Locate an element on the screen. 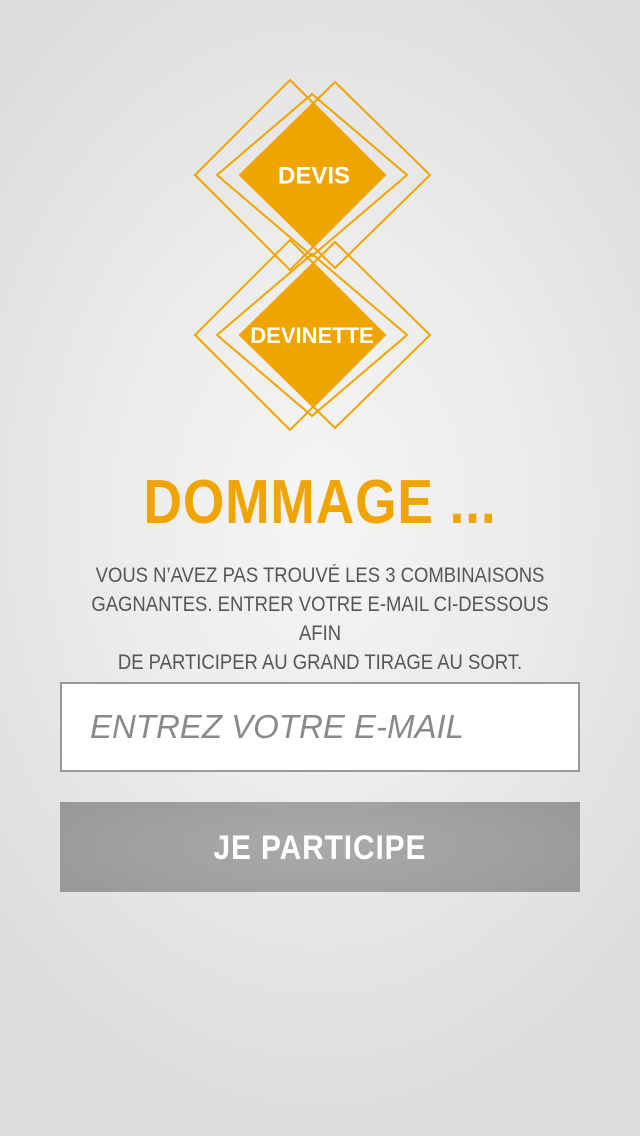 The width and height of the screenshot is (640, 1136). participate-button: JE PARTICIPE is located at coordinates (320, 847).